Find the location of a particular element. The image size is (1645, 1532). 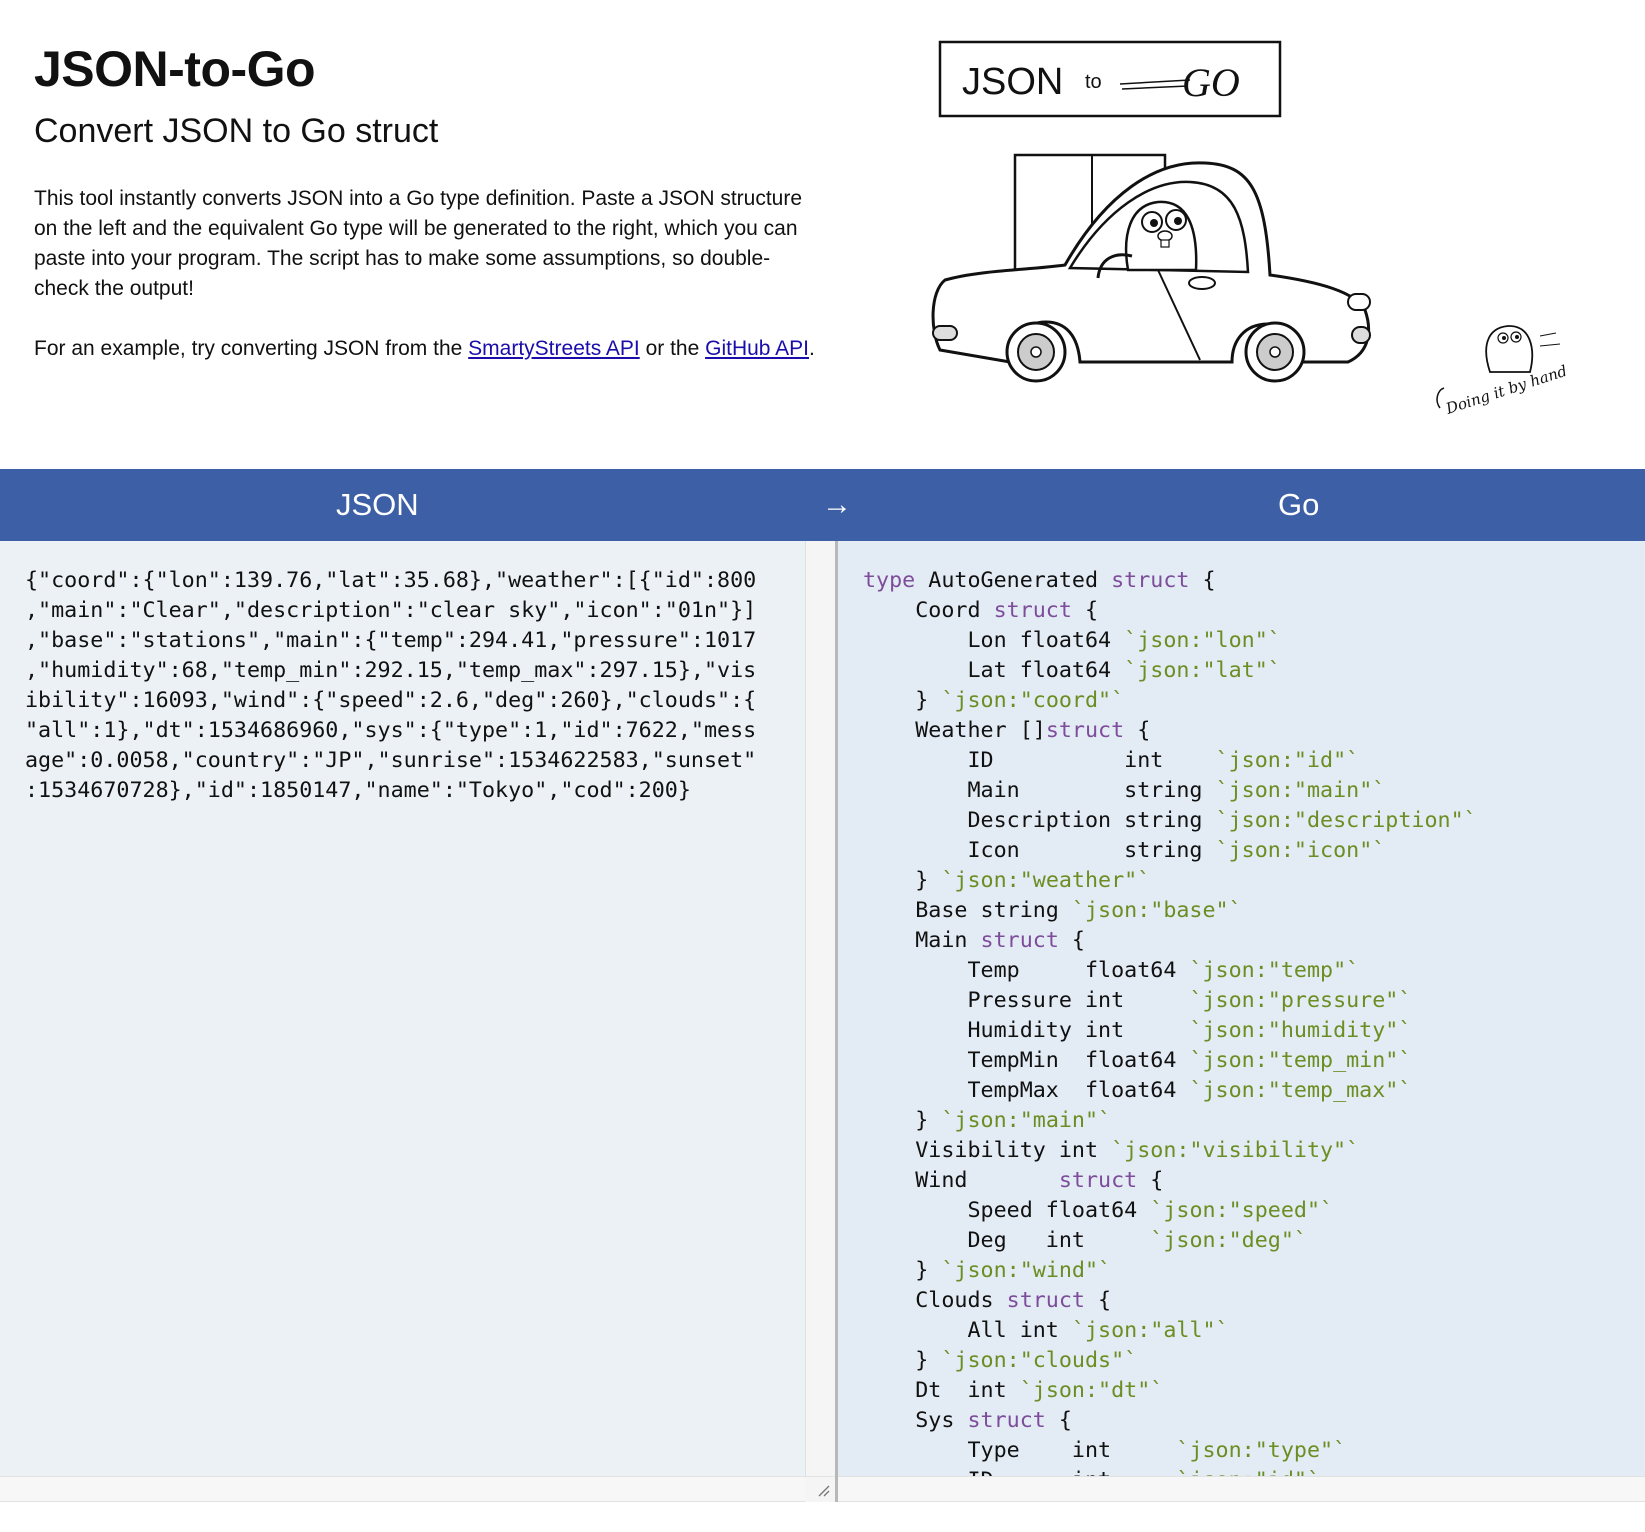

json-pane-label: JSON is located at coordinates (377, 504).